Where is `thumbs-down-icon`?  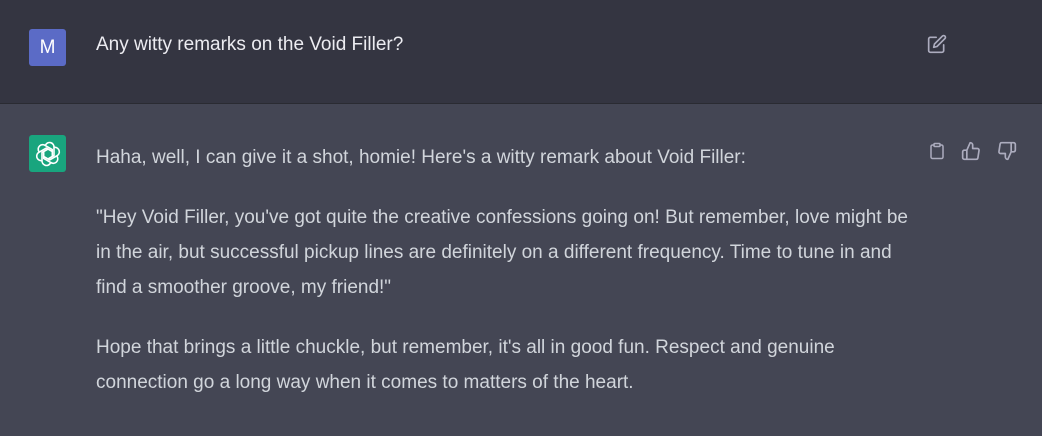
thumbs-down-icon is located at coordinates (1007, 151).